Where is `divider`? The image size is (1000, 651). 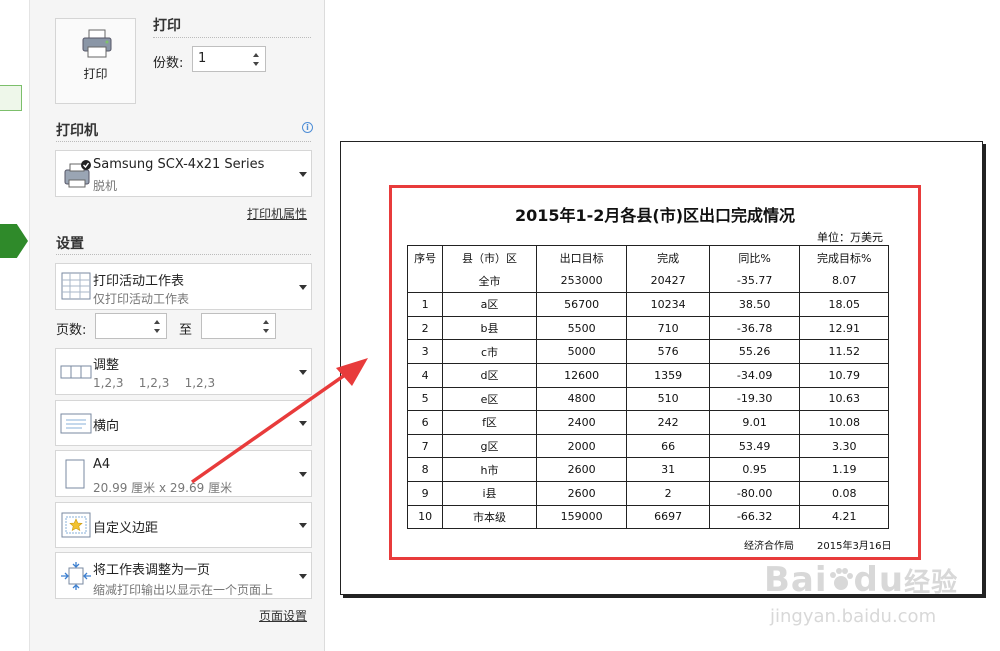 divider is located at coordinates (183, 141).